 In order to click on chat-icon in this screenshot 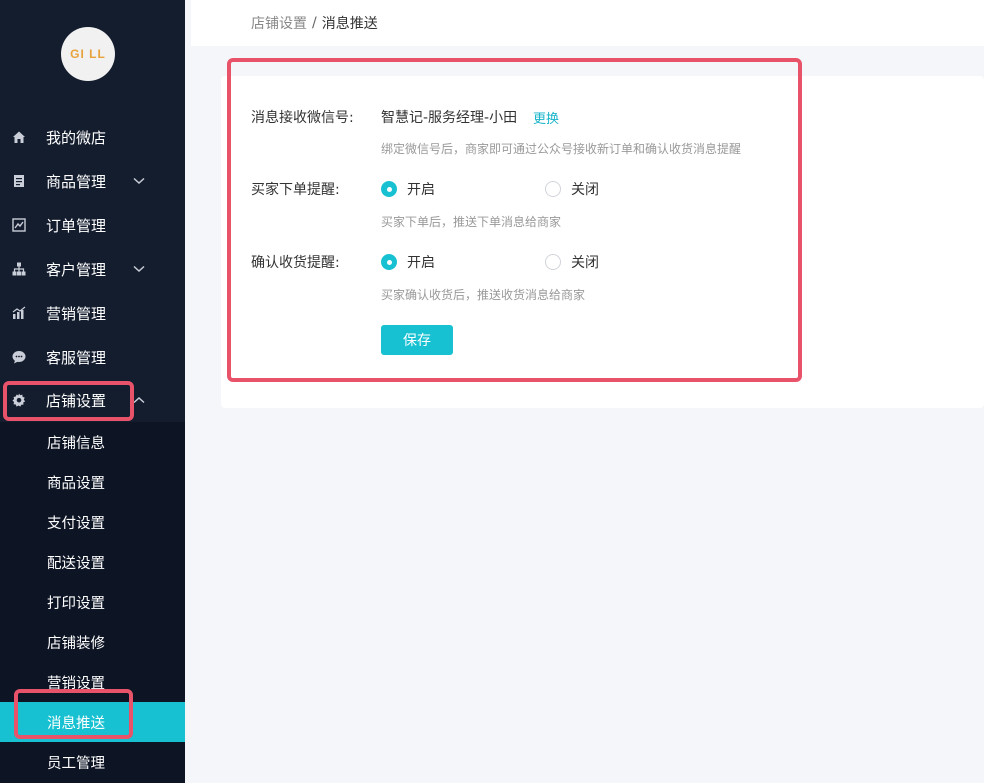, I will do `click(19, 357)`.